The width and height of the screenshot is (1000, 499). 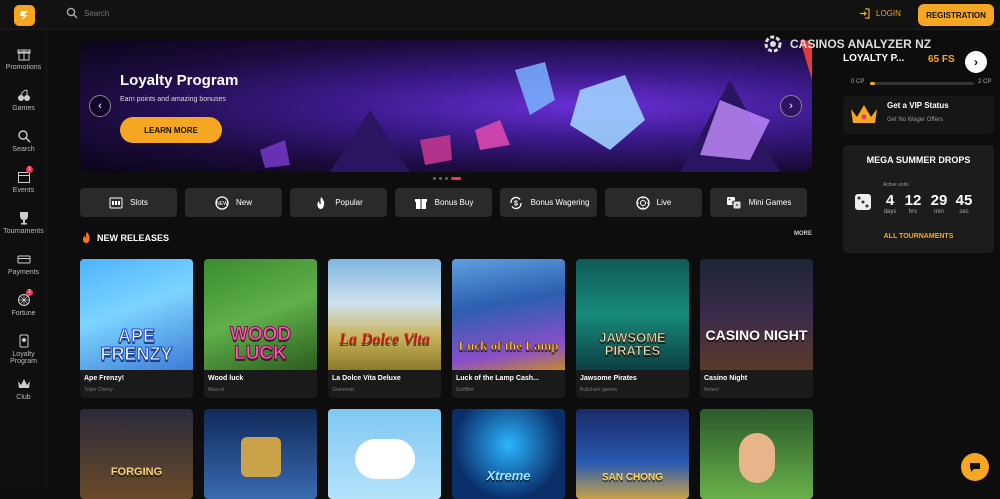 I want to click on more-link: MORE, so click(x=803, y=234).